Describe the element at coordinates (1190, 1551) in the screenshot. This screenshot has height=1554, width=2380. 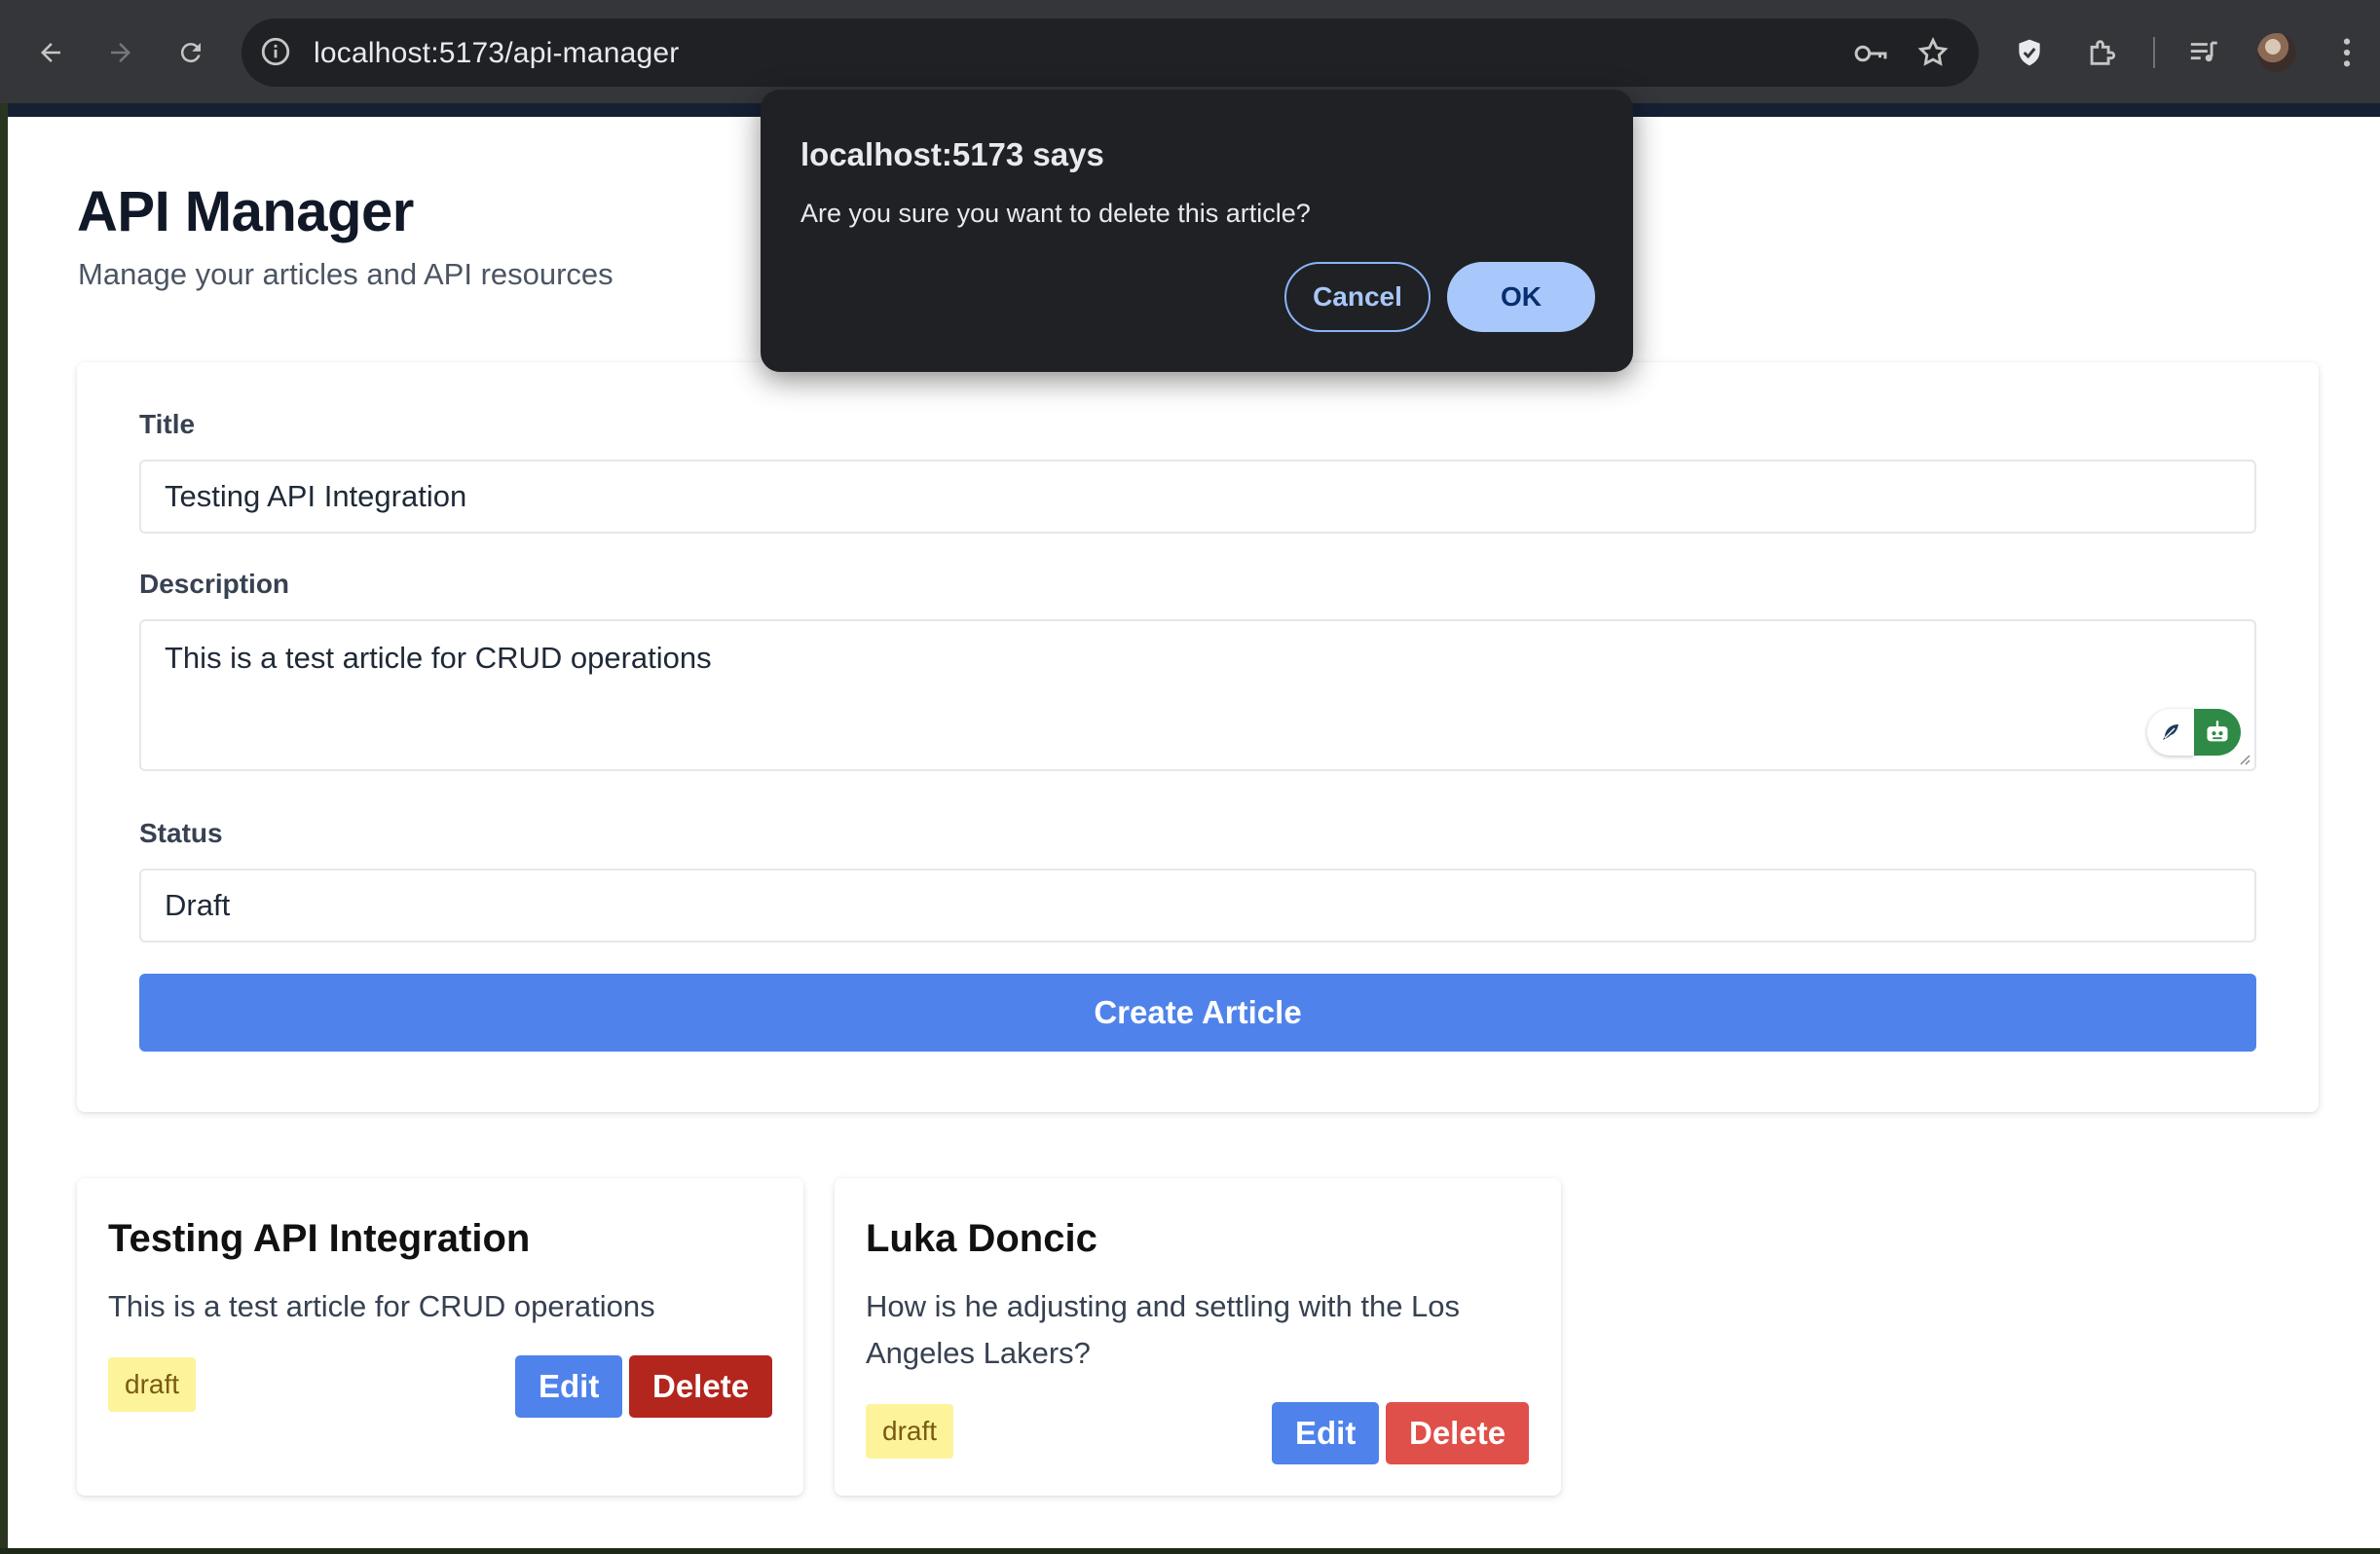
I see `desktop-edge-bottom` at that location.